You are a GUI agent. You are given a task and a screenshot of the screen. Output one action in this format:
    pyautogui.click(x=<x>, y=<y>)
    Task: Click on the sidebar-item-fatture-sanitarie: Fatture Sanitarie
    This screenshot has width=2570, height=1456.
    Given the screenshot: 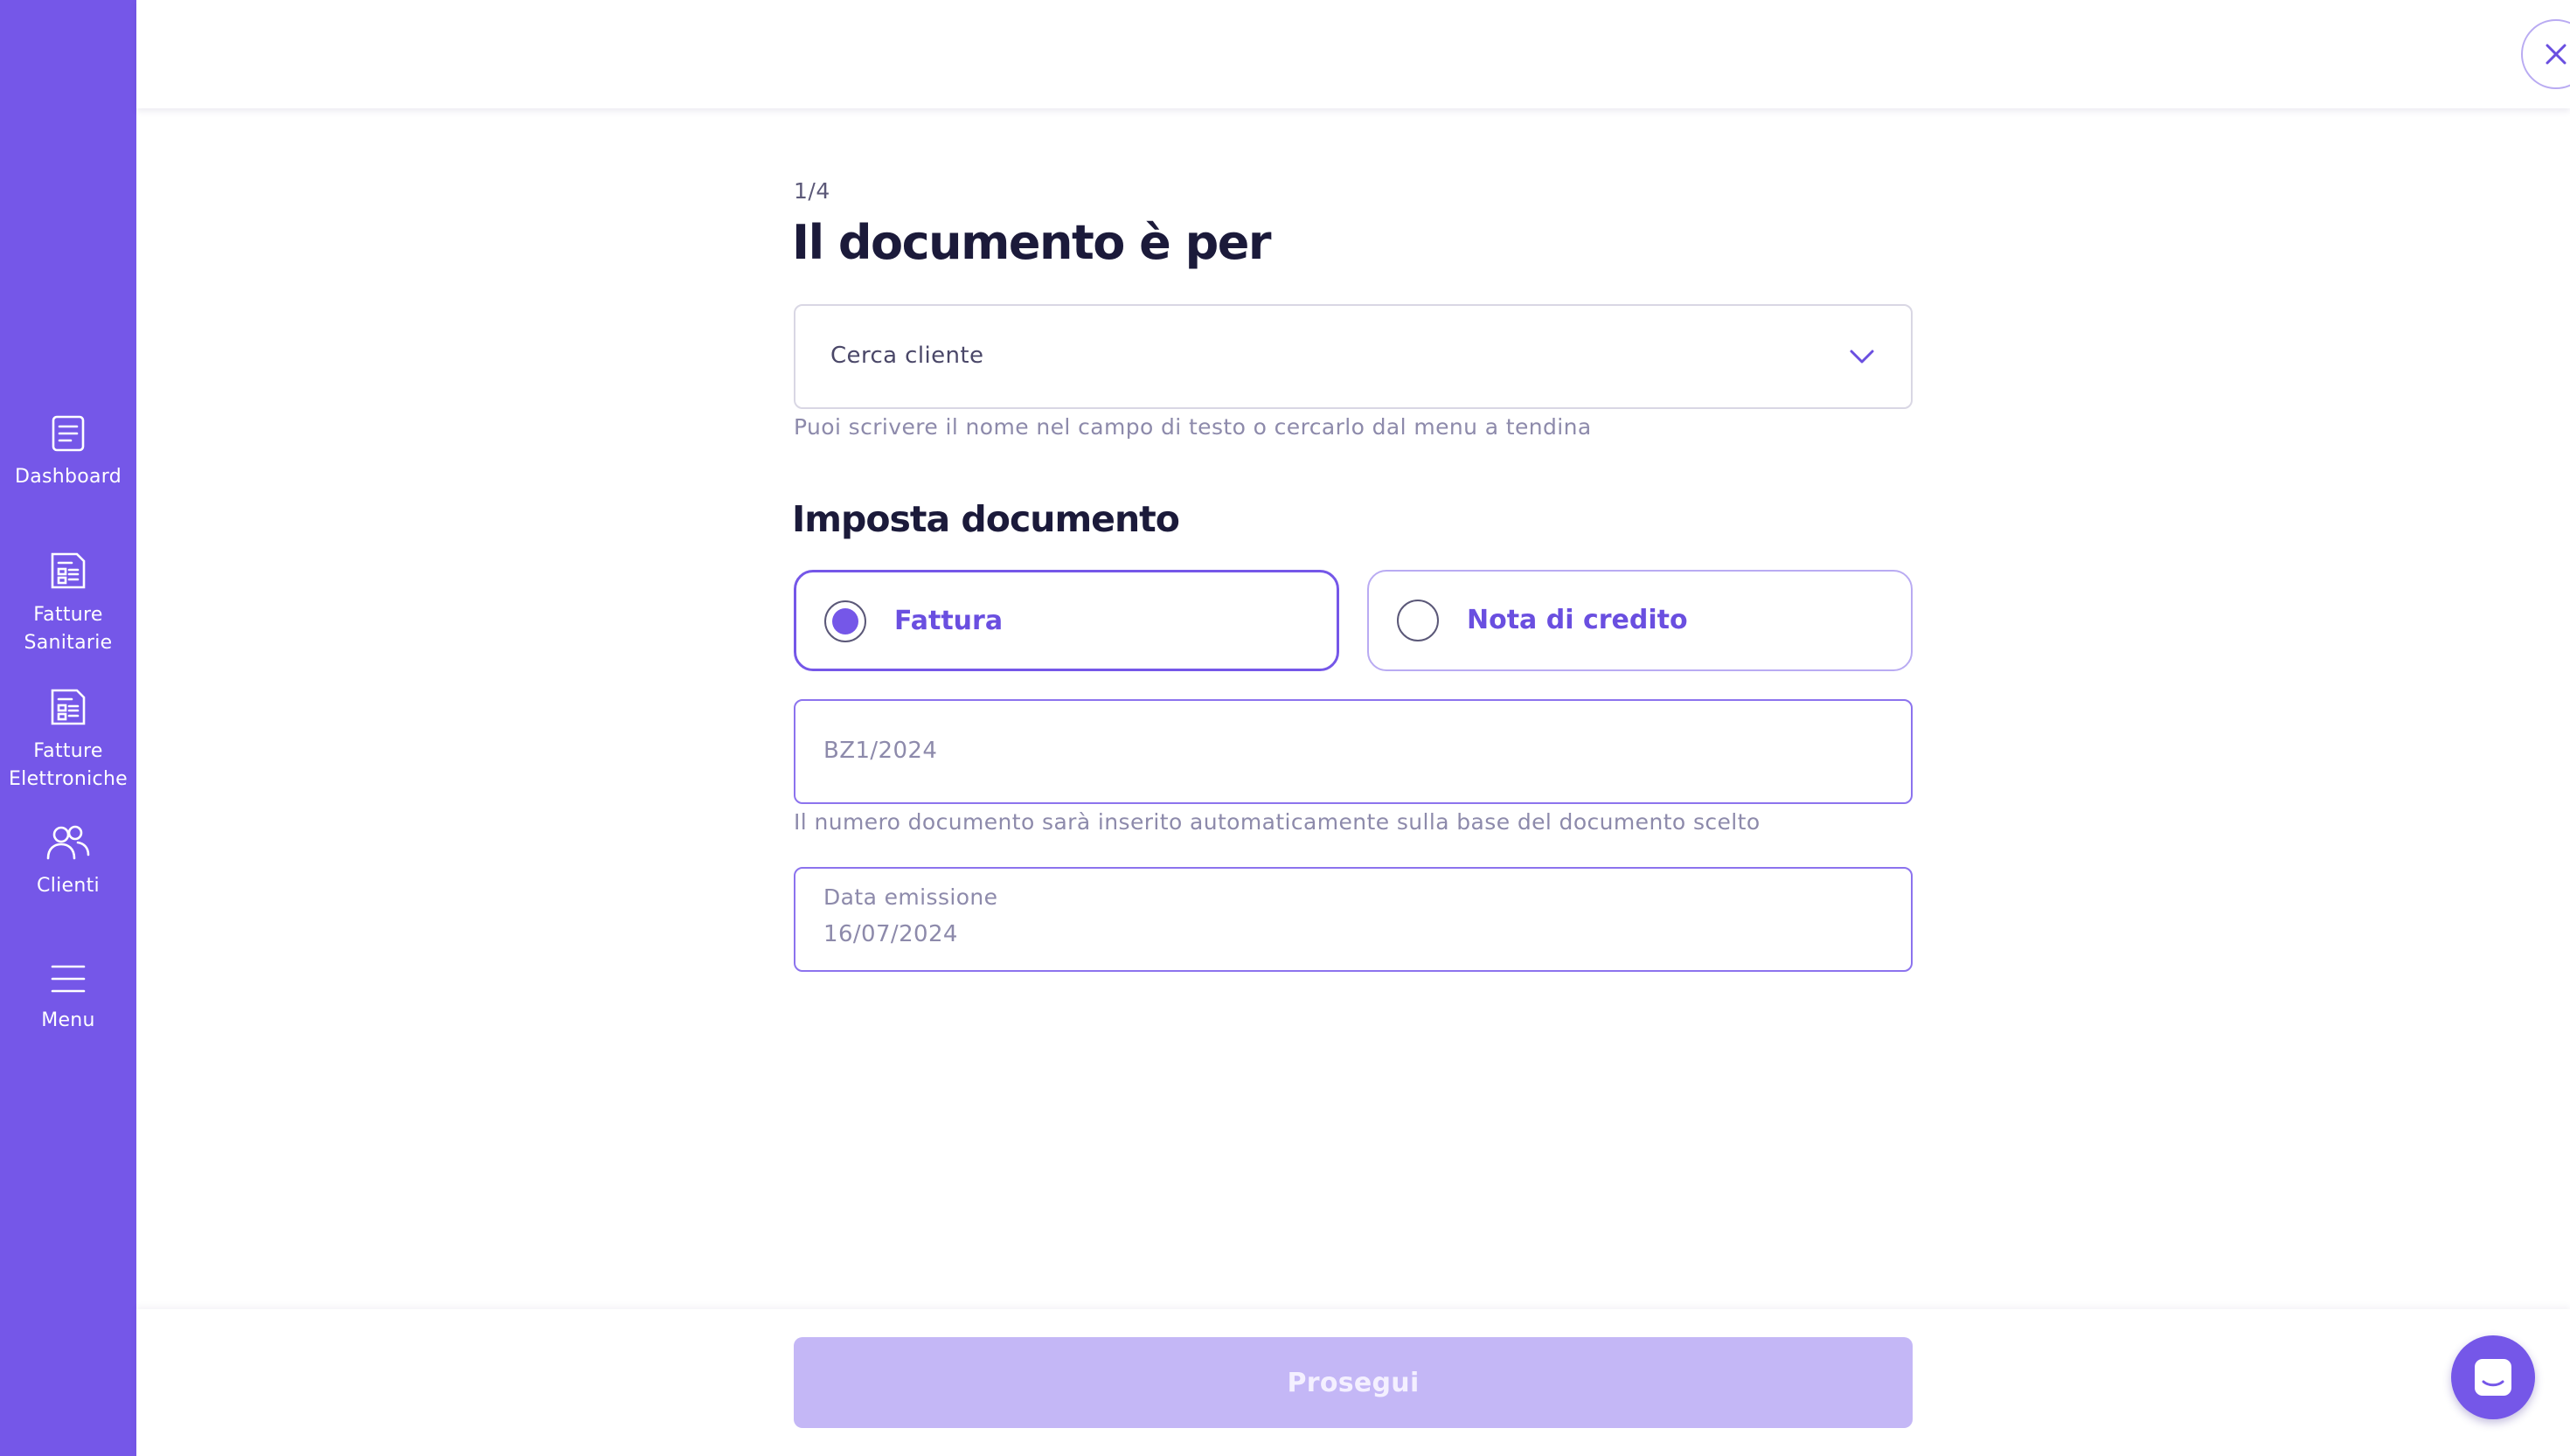 What is the action you would take?
    pyautogui.click(x=68, y=604)
    